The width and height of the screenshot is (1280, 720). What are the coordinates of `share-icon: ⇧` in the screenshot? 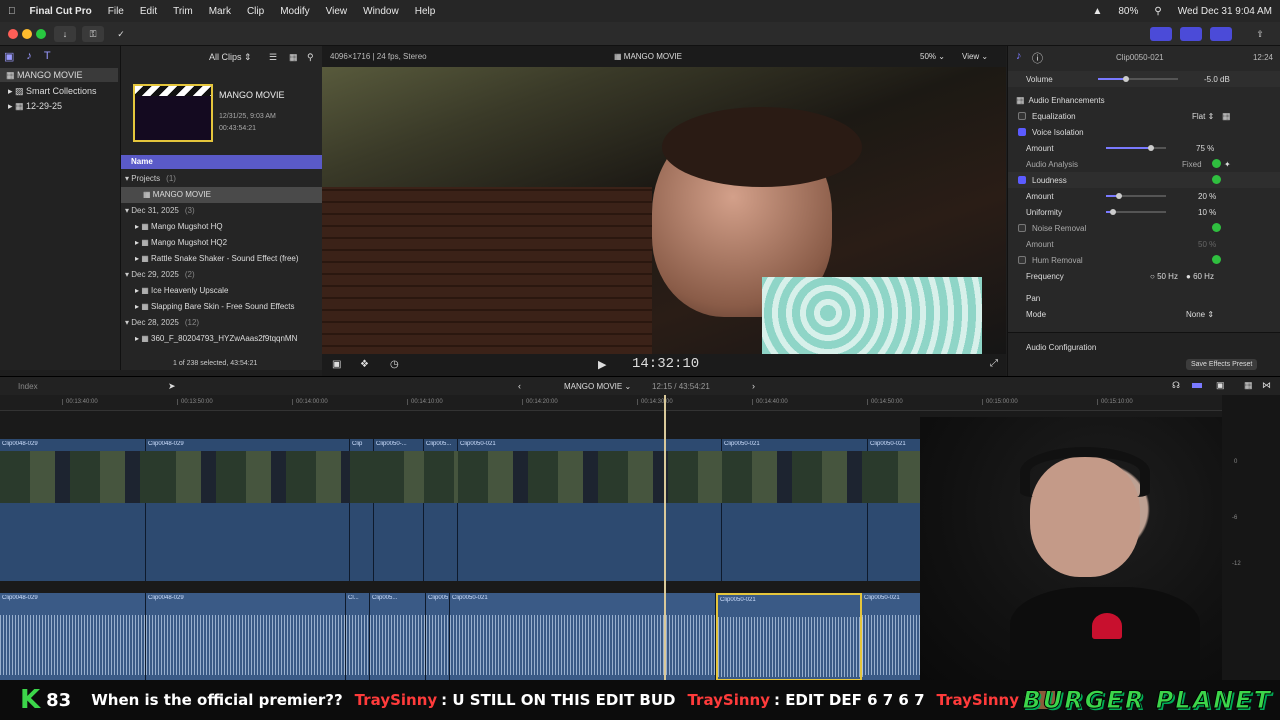 It's located at (1260, 34).